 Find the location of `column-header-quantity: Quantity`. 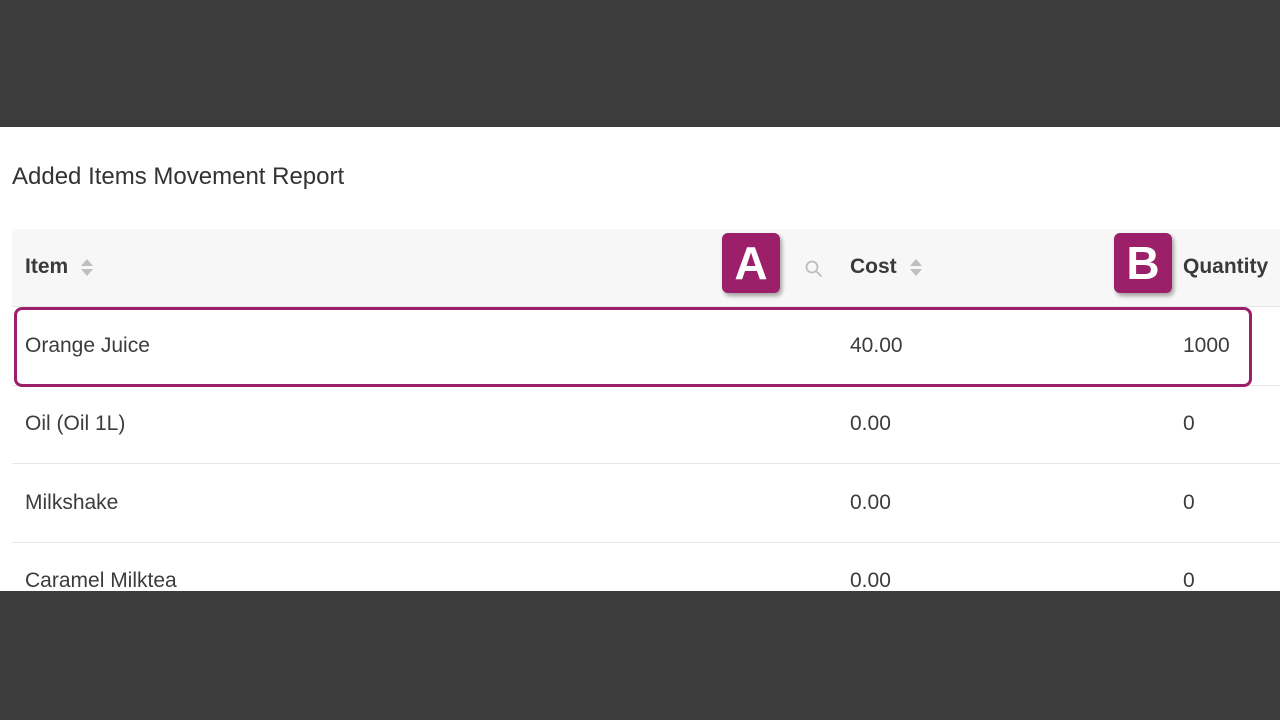

column-header-quantity: Quantity is located at coordinates (1225, 267).